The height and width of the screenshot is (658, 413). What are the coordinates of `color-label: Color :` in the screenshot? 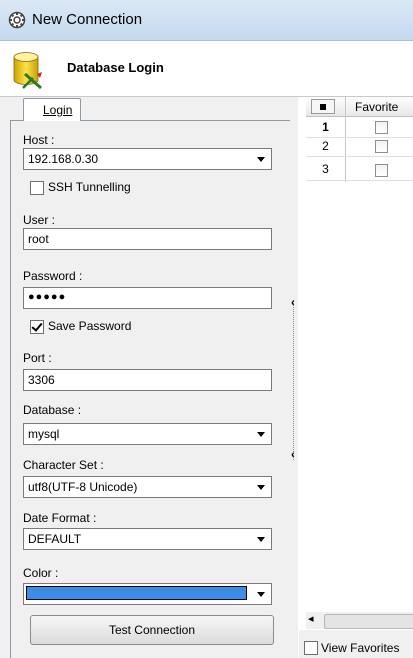 It's located at (41, 573).